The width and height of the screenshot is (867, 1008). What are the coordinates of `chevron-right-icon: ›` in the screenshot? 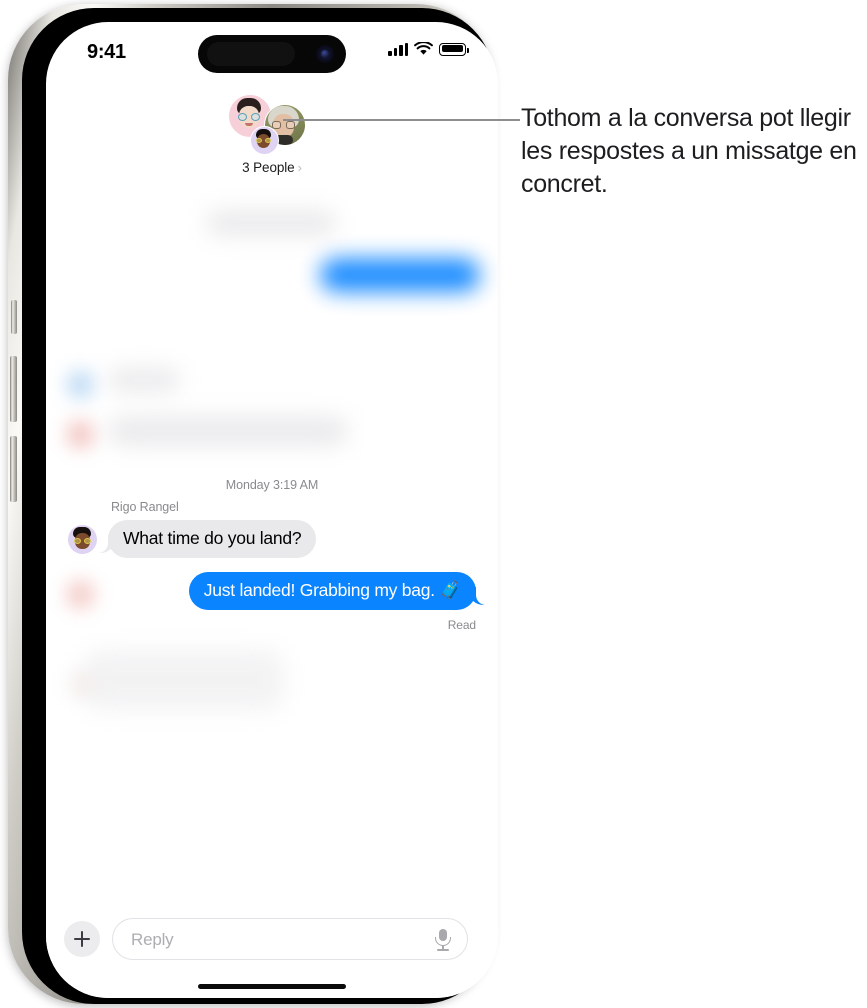 It's located at (299, 167).